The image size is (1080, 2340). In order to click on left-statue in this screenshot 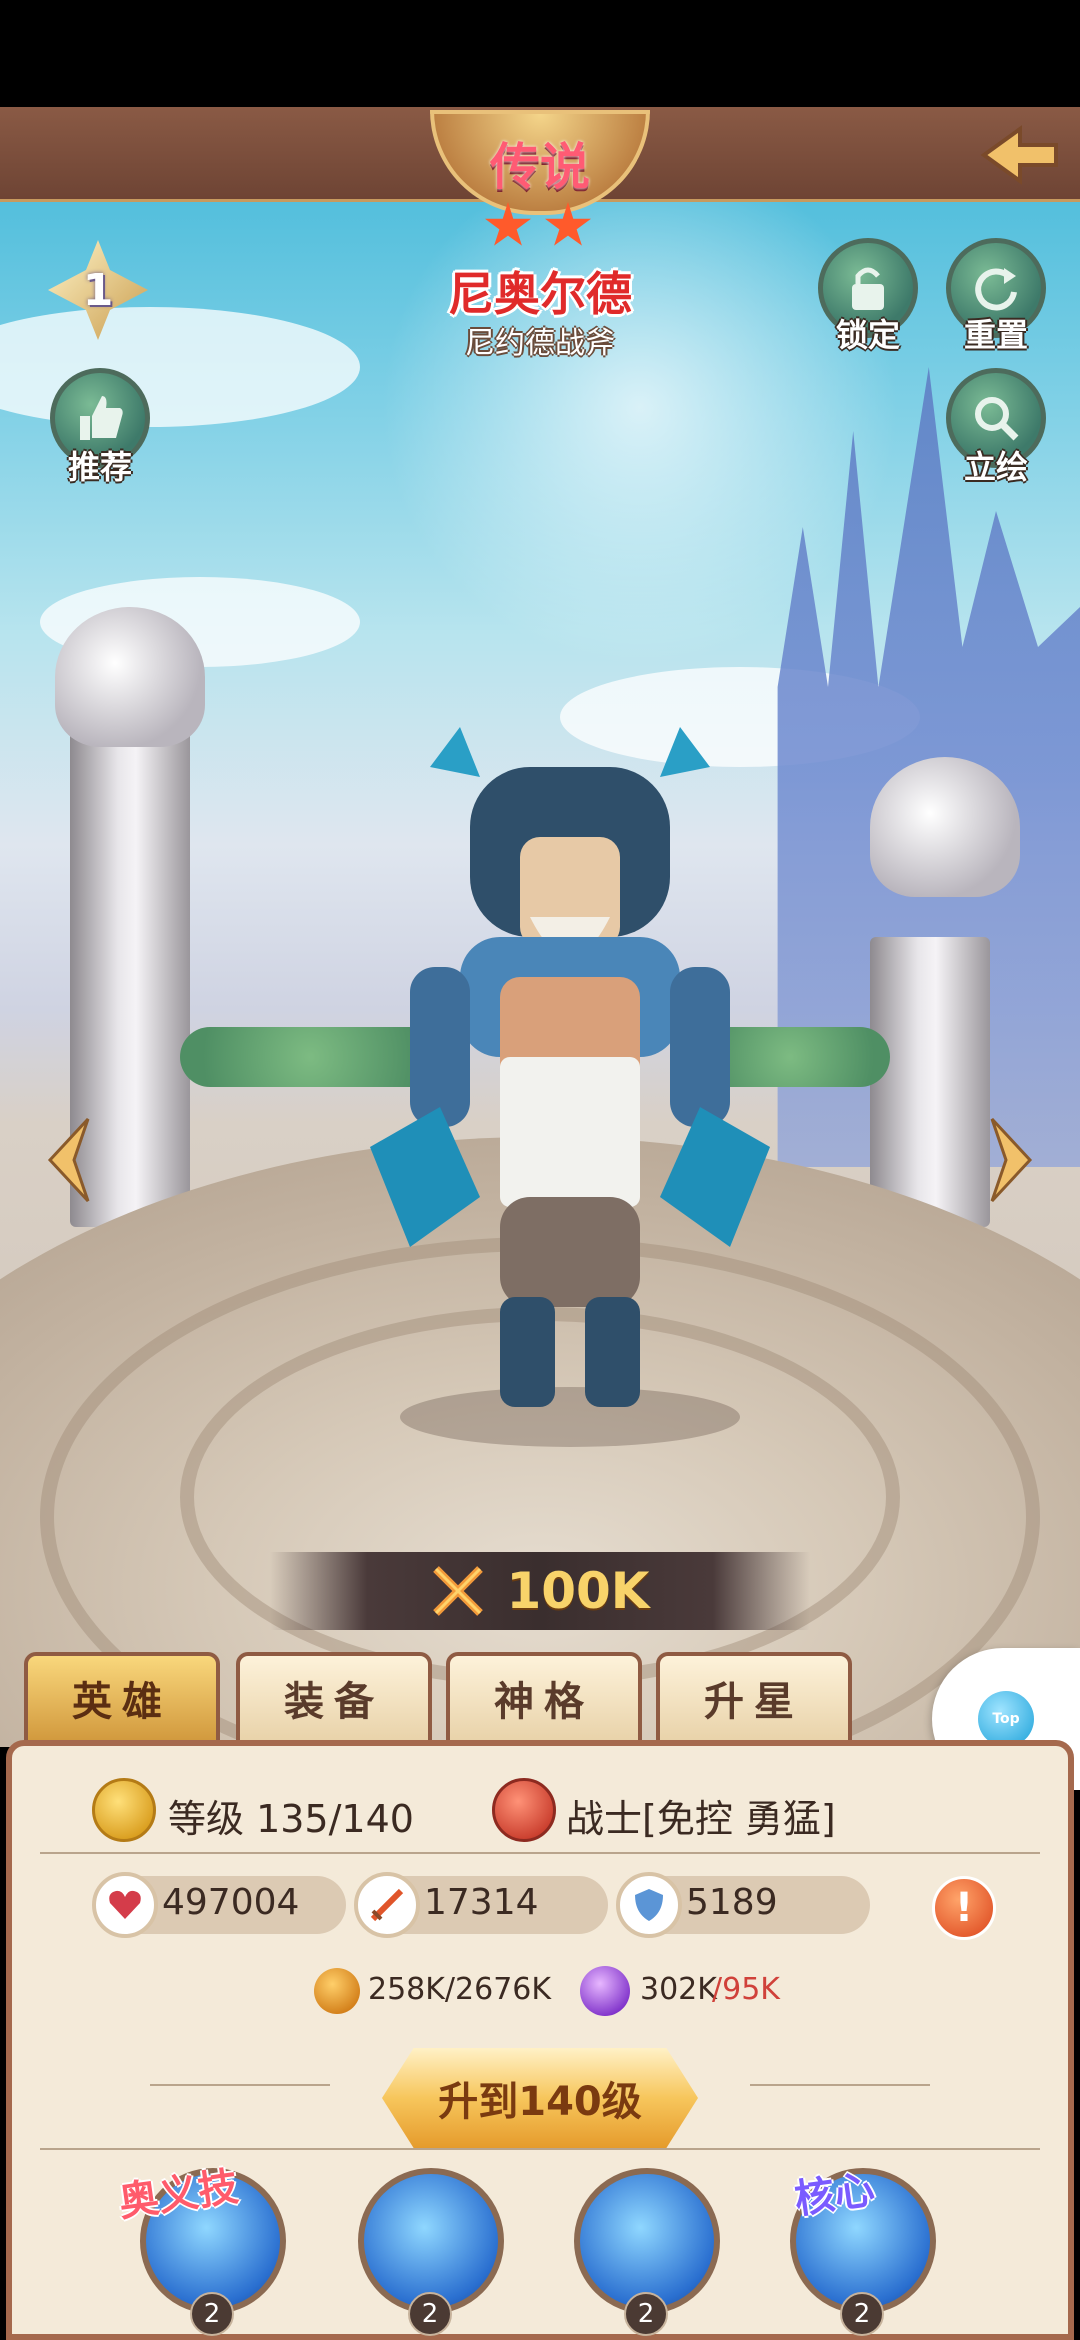, I will do `click(130, 677)`.